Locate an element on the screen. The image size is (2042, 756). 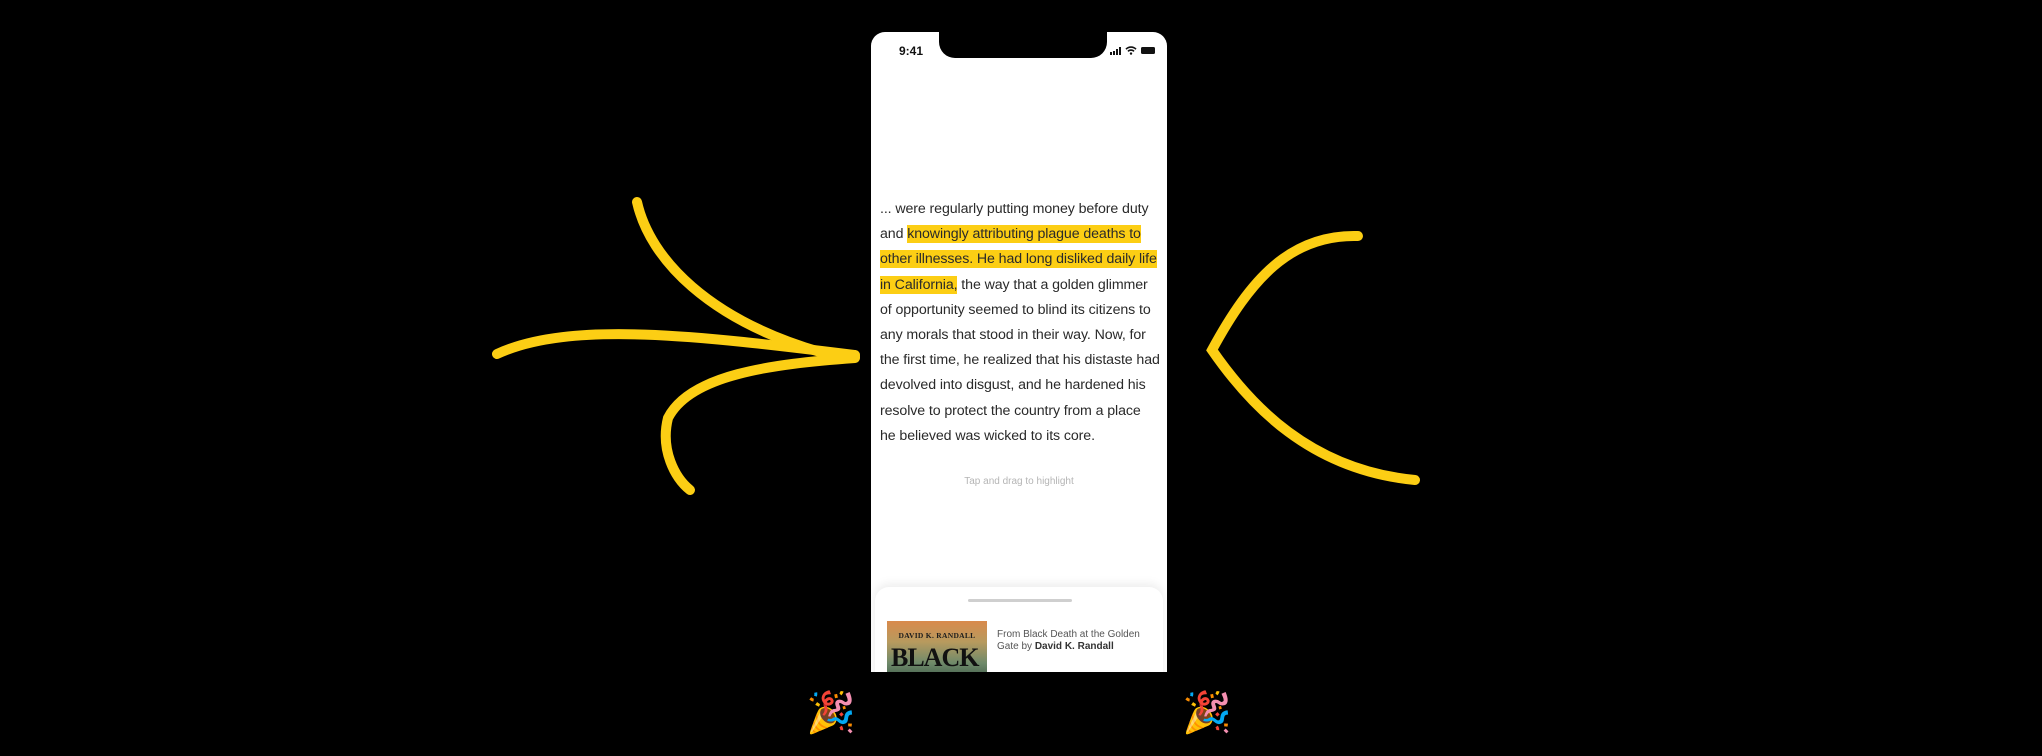
highlight-hint: Tap and drag to highlight is located at coordinates (1019, 481).